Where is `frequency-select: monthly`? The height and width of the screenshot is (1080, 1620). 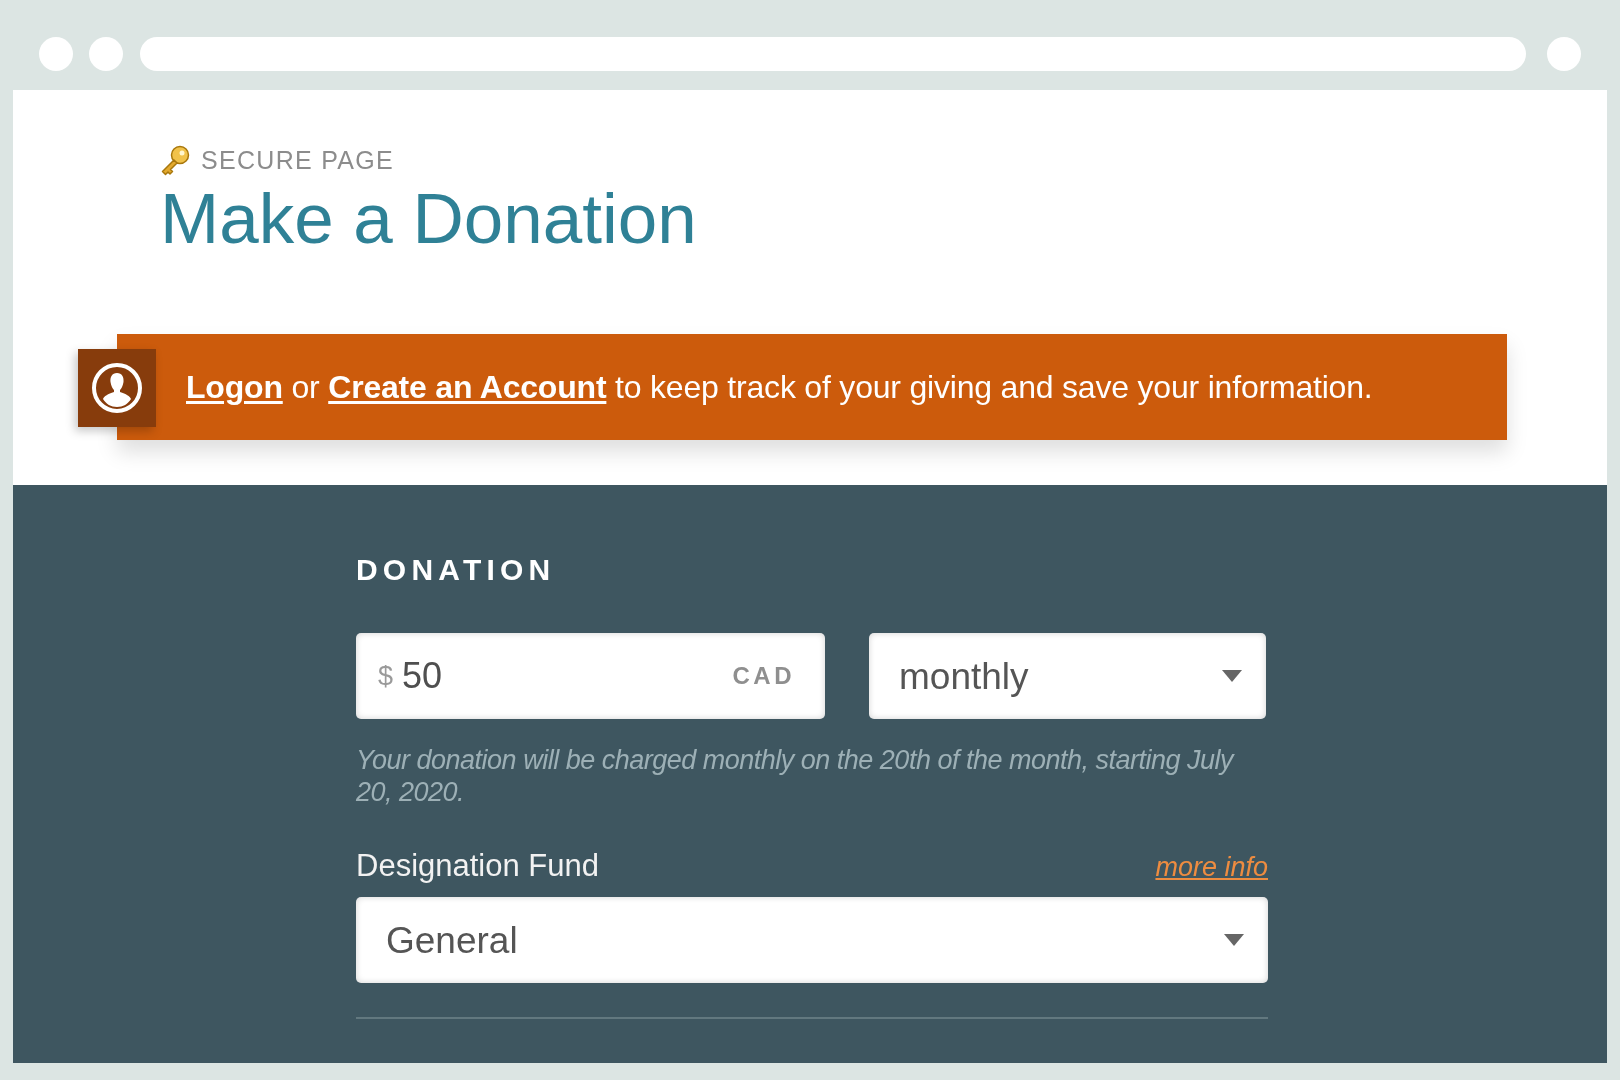
frequency-select: monthly is located at coordinates (1067, 676).